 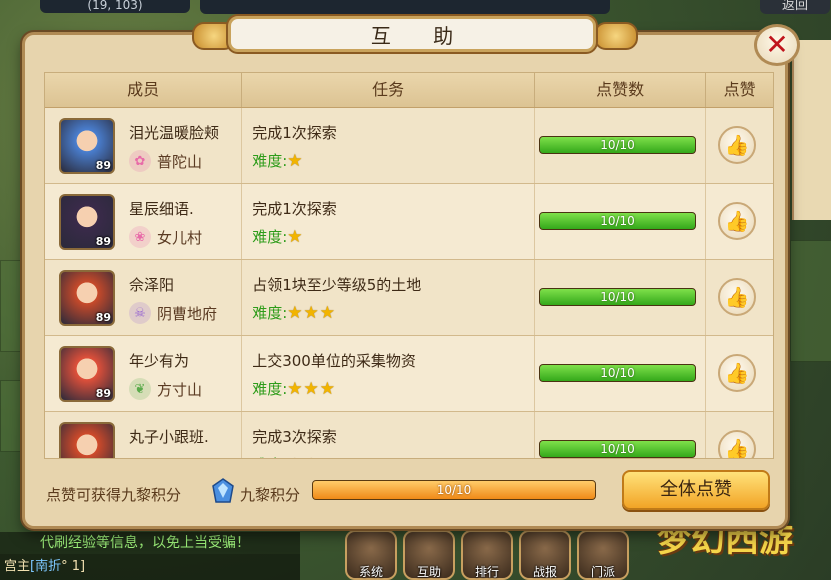 I want to click on task-difficulty: 难度:★★, so click(x=286, y=456).